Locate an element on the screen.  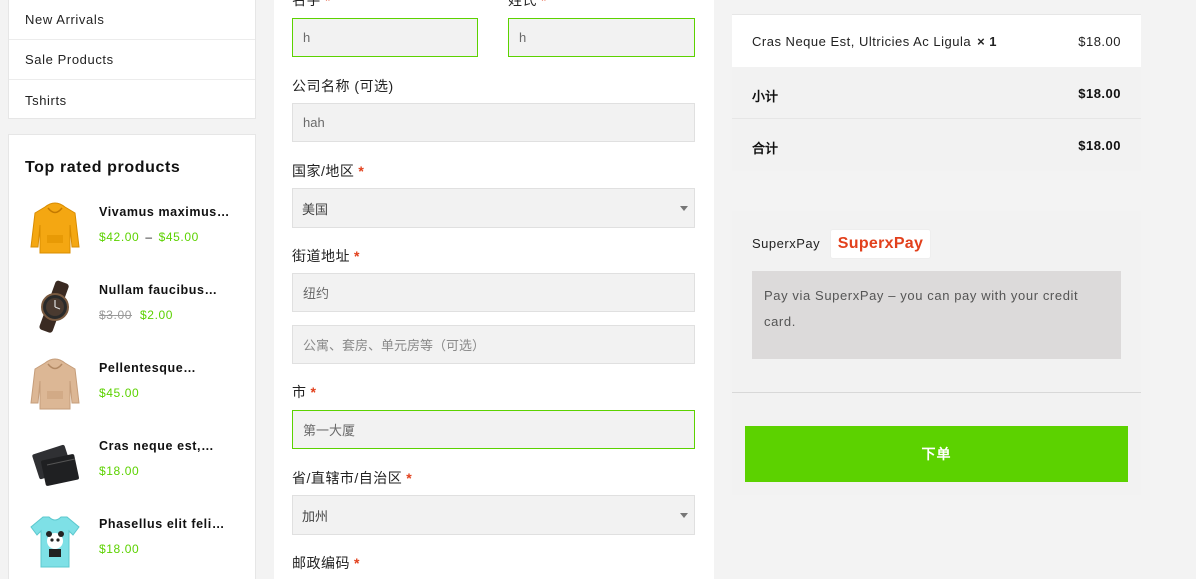
product-categories-widget: New Arrivals Sale Products Tshirts is located at coordinates (132, 59).